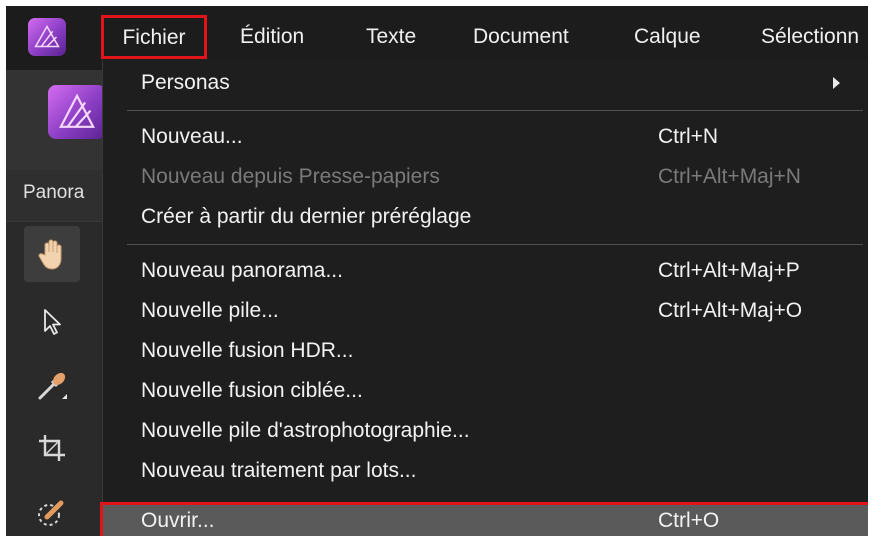 The image size is (874, 538). I want to click on menu-item-label: Nouveau depuis Presse-papiers, so click(290, 176).